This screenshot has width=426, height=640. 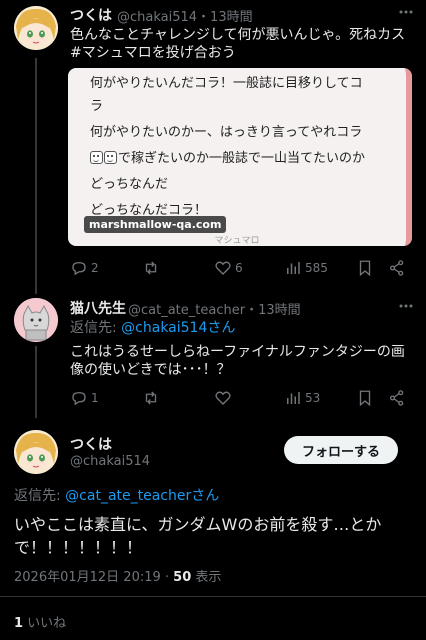 What do you see at coordinates (226, 83) in the screenshot?
I see `card-line: 何がやりたいんだコラ！一般誌に目移りしてコ` at bounding box center [226, 83].